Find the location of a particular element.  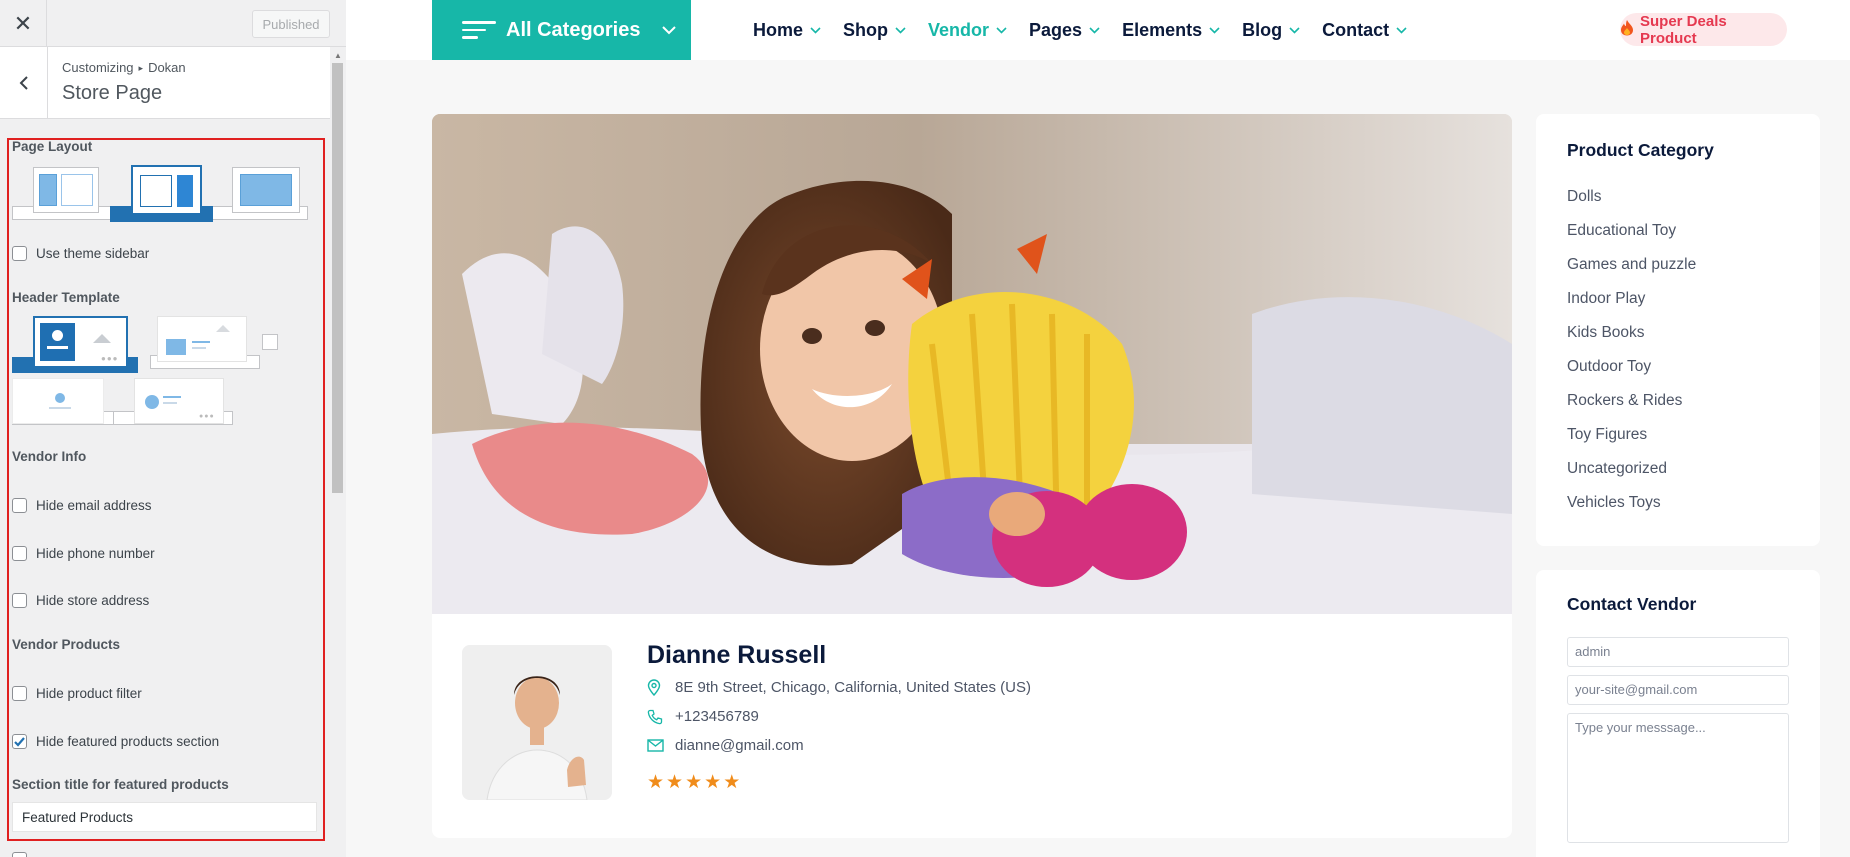

category-link: Games and puzzle is located at coordinates (1631, 265).